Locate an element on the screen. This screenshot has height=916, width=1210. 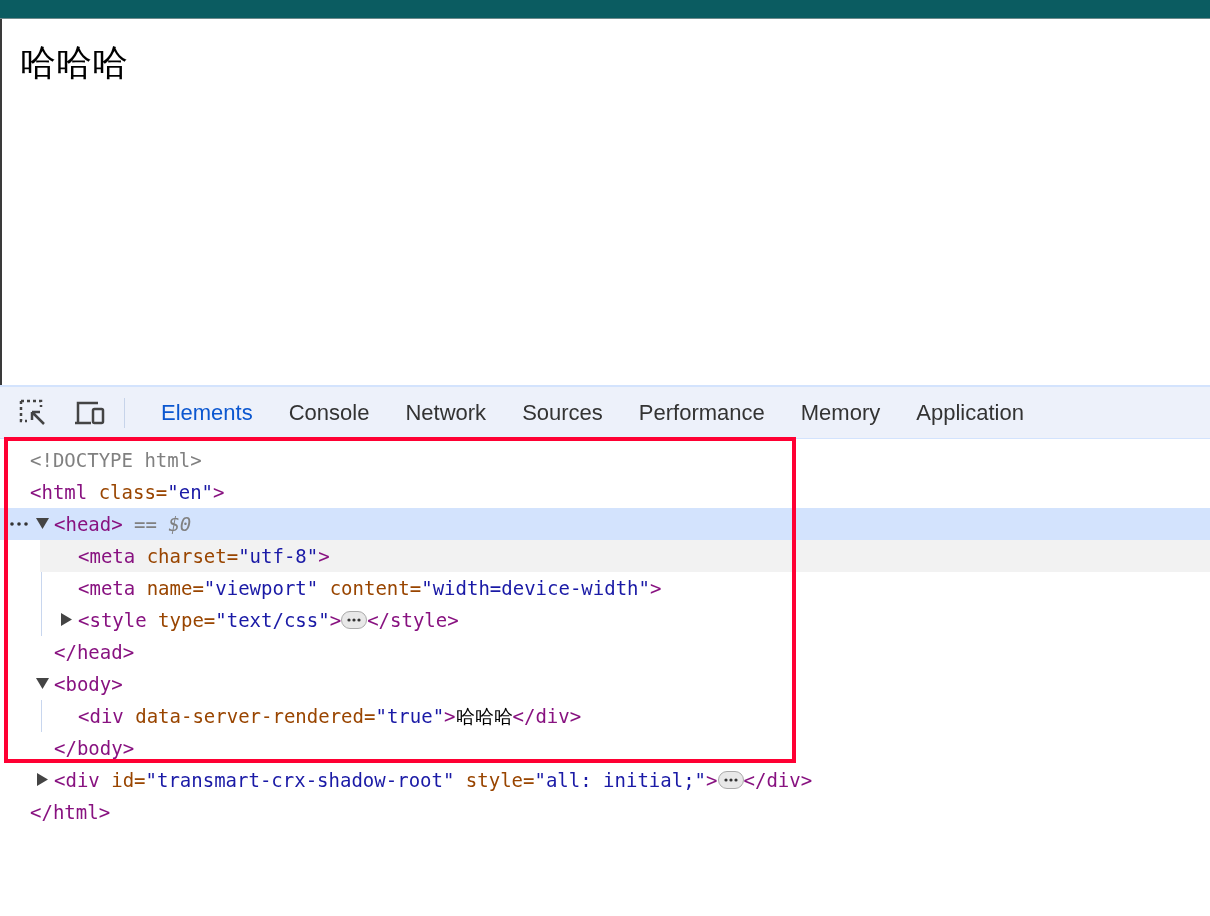
devtools-tab: Performance is located at coordinates (701, 412).